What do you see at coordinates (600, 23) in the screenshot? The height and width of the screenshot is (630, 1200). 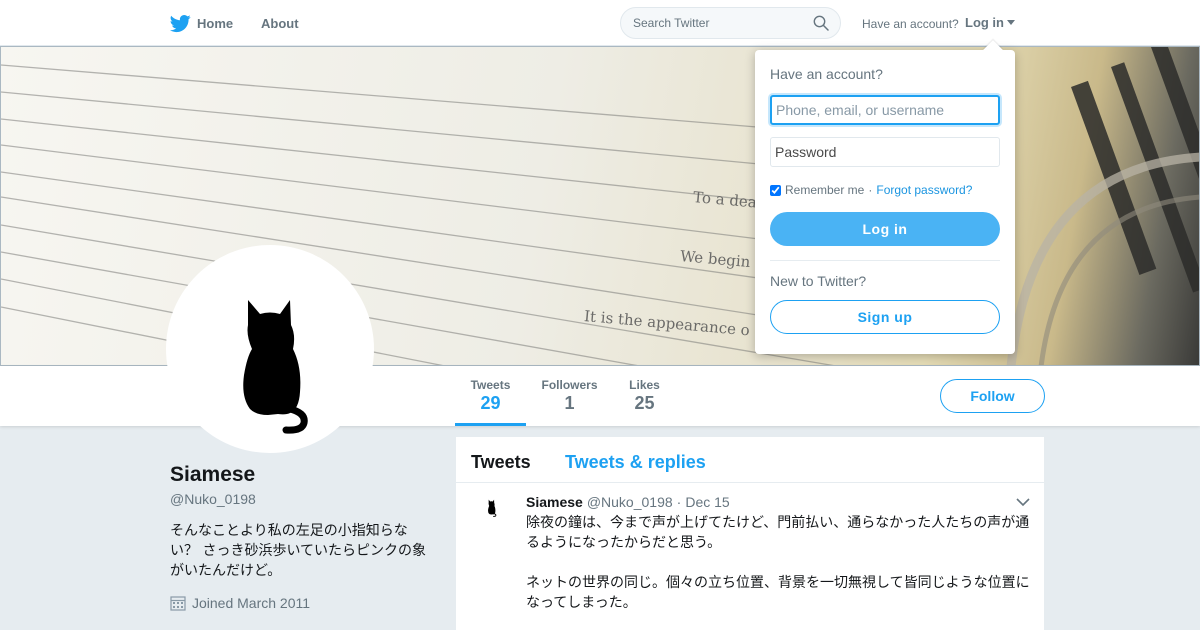 I see `top-navbar: Home About Have an account? Log in` at bounding box center [600, 23].